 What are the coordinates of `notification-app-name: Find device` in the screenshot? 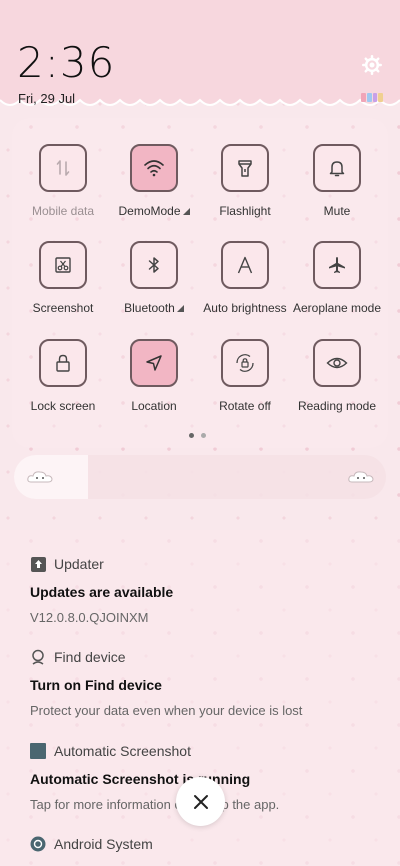 It's located at (90, 657).